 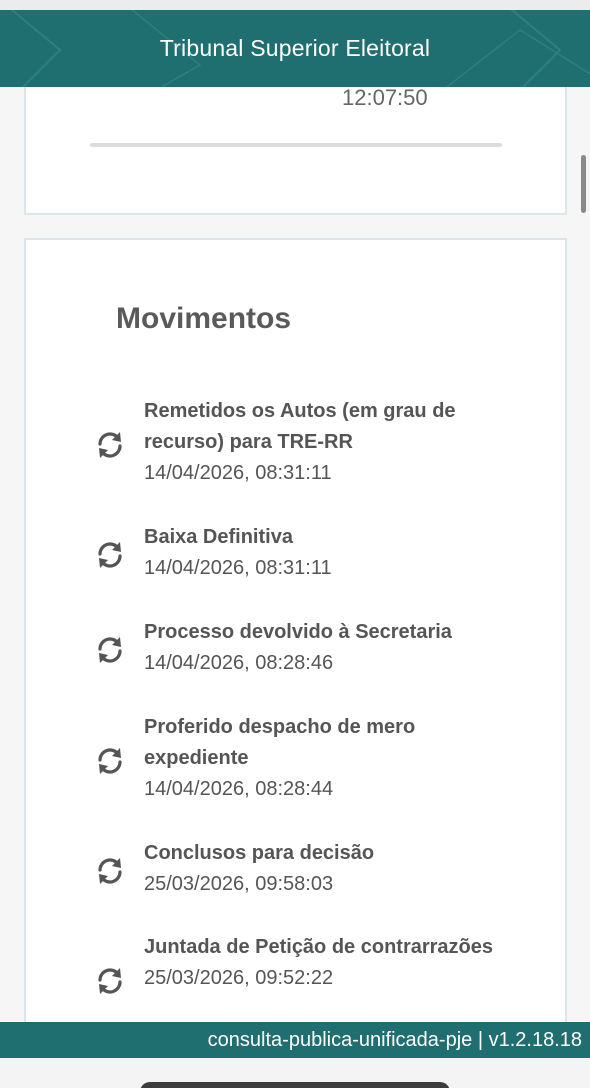 I want to click on status-strip, so click(x=295, y=5).